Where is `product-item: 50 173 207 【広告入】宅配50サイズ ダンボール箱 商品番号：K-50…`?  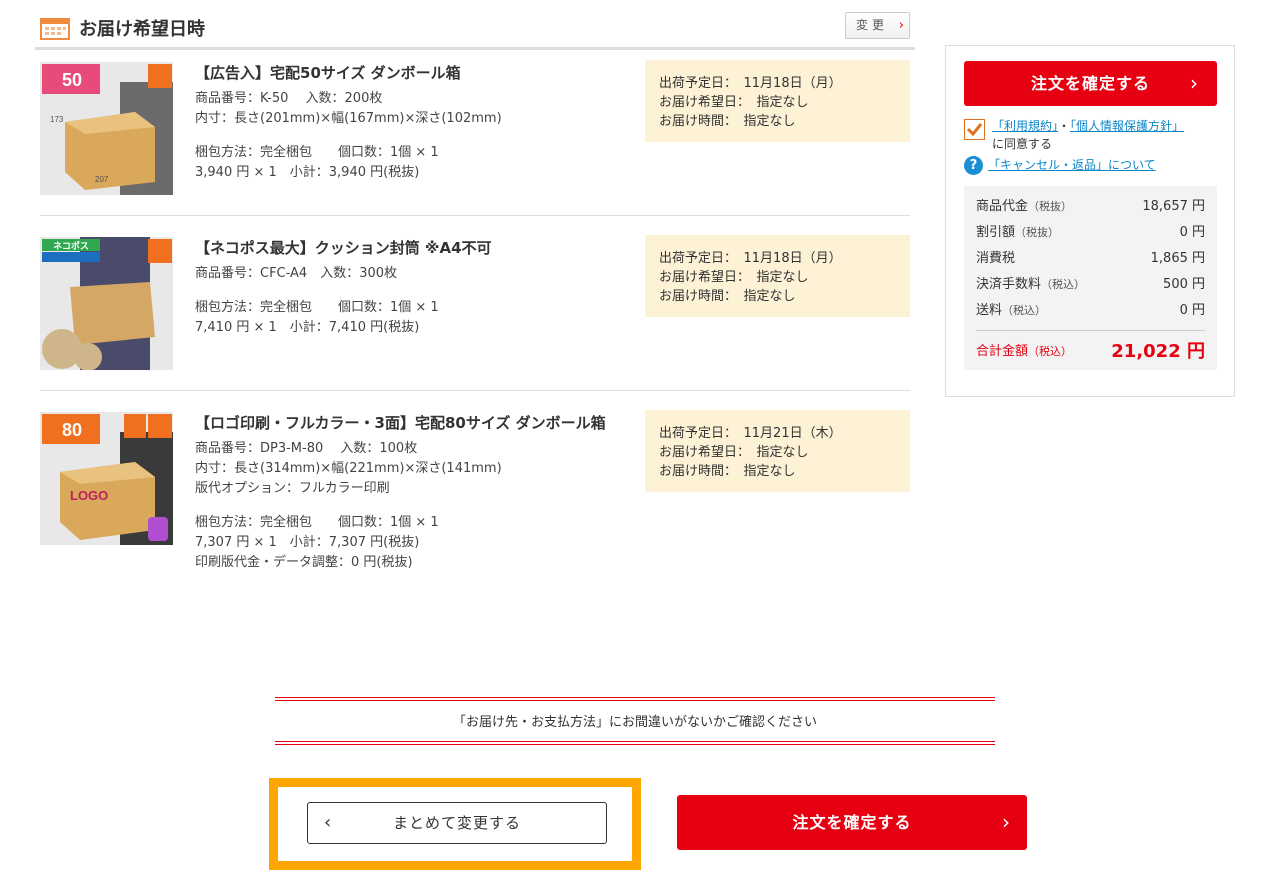
product-item: 50 173 207 【広告入】宅配50サイズ ダンボール箱 商品番号：K-50… is located at coordinates (475, 138).